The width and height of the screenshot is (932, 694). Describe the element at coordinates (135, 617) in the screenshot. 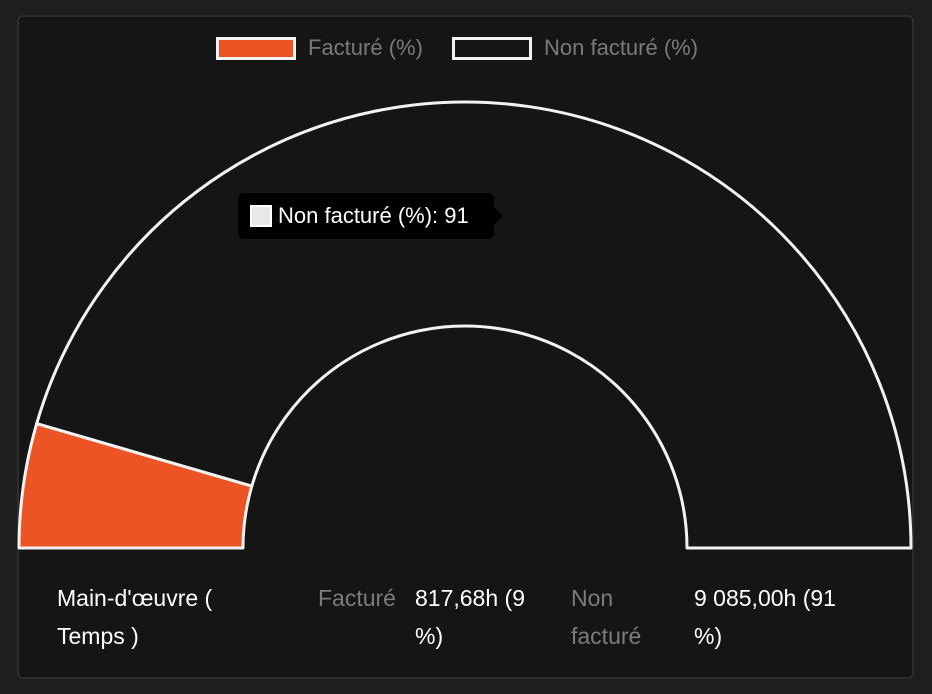

I see `category-label: Main-d'œuvre ( Temps )` at that location.